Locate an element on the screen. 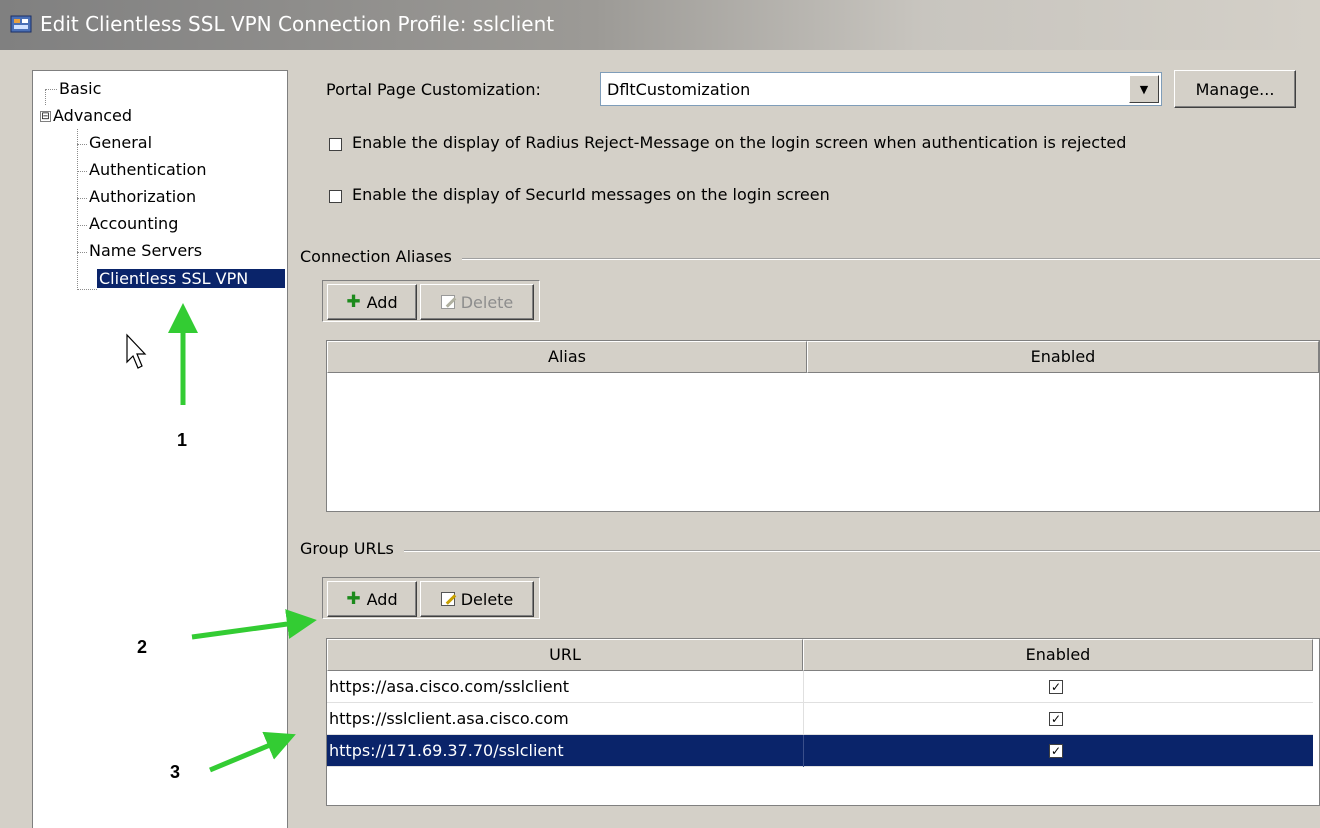 The width and height of the screenshot is (1320, 828). annotation-overlay is located at coordinates (221, 538).